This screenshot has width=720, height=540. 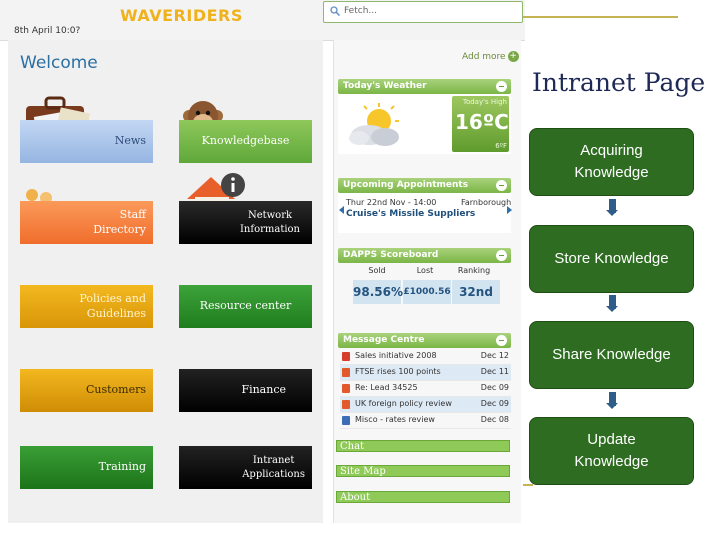 What do you see at coordinates (378, 292) in the screenshot?
I see `score-value-sold: 98.56%` at bounding box center [378, 292].